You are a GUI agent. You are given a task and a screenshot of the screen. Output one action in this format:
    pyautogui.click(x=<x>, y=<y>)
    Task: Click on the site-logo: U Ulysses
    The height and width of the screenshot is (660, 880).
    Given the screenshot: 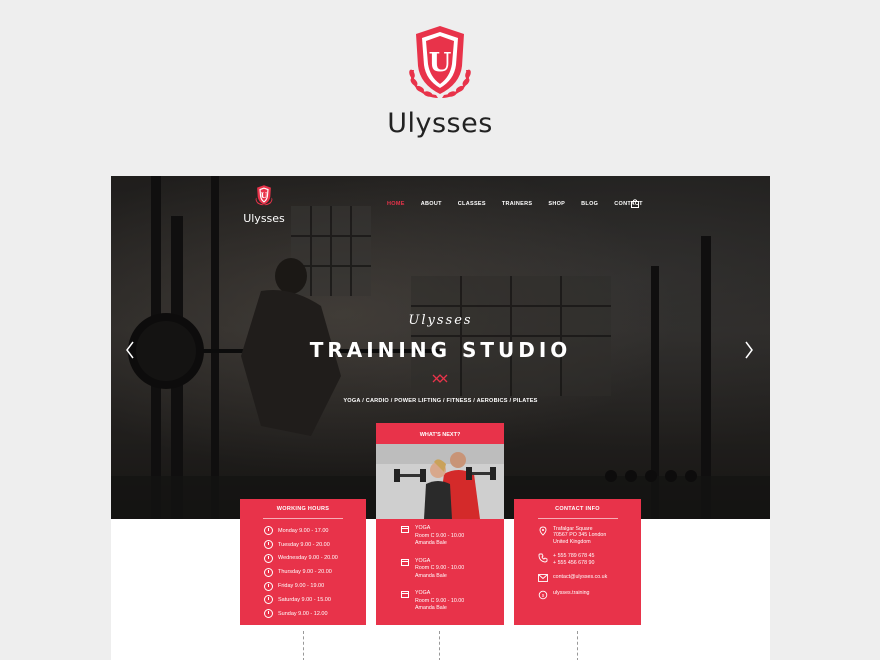 What is the action you would take?
    pyautogui.click(x=264, y=204)
    